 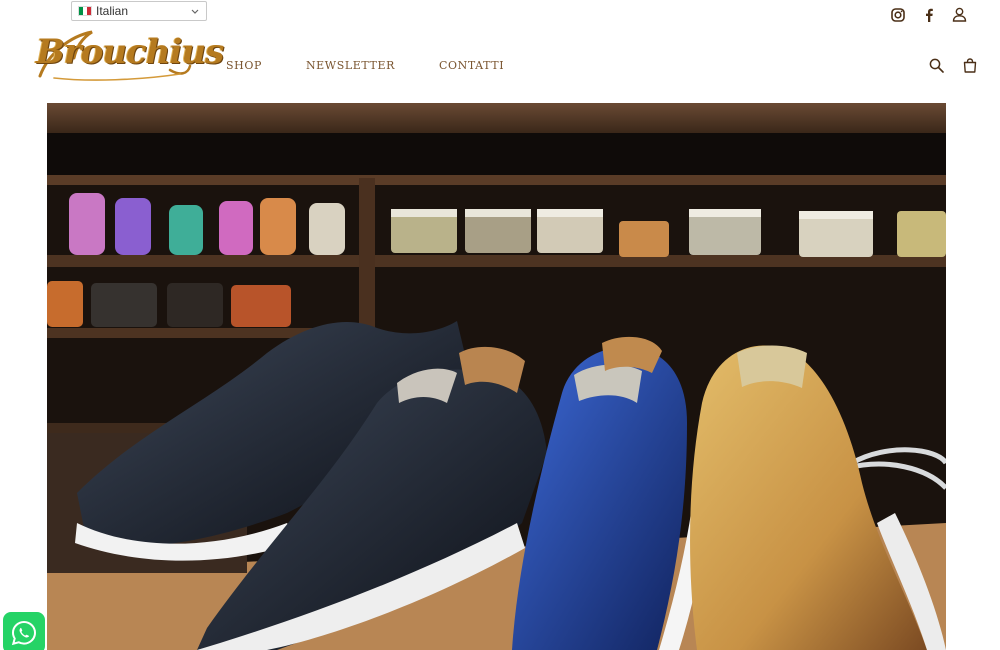 What do you see at coordinates (112, 11) in the screenshot?
I see `language-selected-label: Italian` at bounding box center [112, 11].